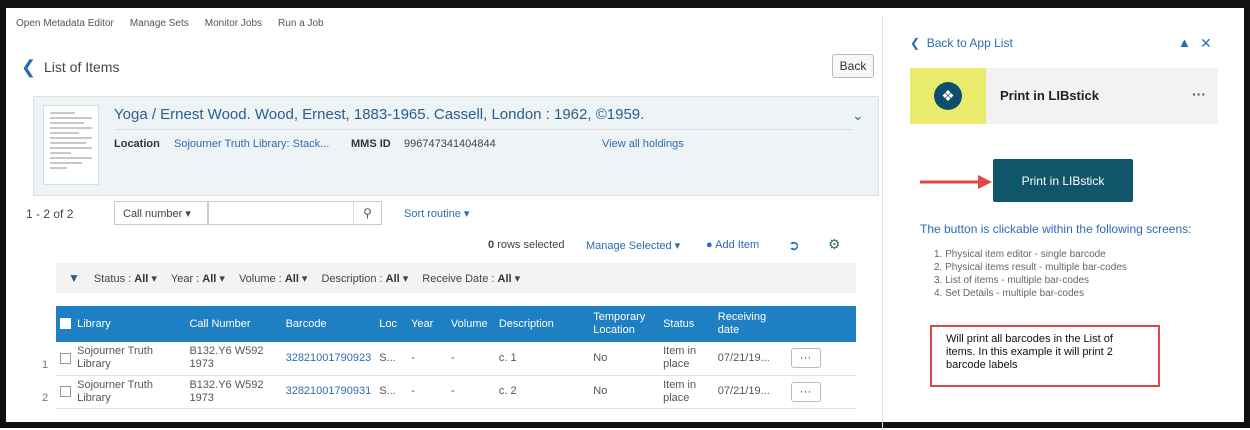 The image size is (1250, 430). I want to click on print-in-libstick-button: Print in LIBstick, so click(1063, 180).